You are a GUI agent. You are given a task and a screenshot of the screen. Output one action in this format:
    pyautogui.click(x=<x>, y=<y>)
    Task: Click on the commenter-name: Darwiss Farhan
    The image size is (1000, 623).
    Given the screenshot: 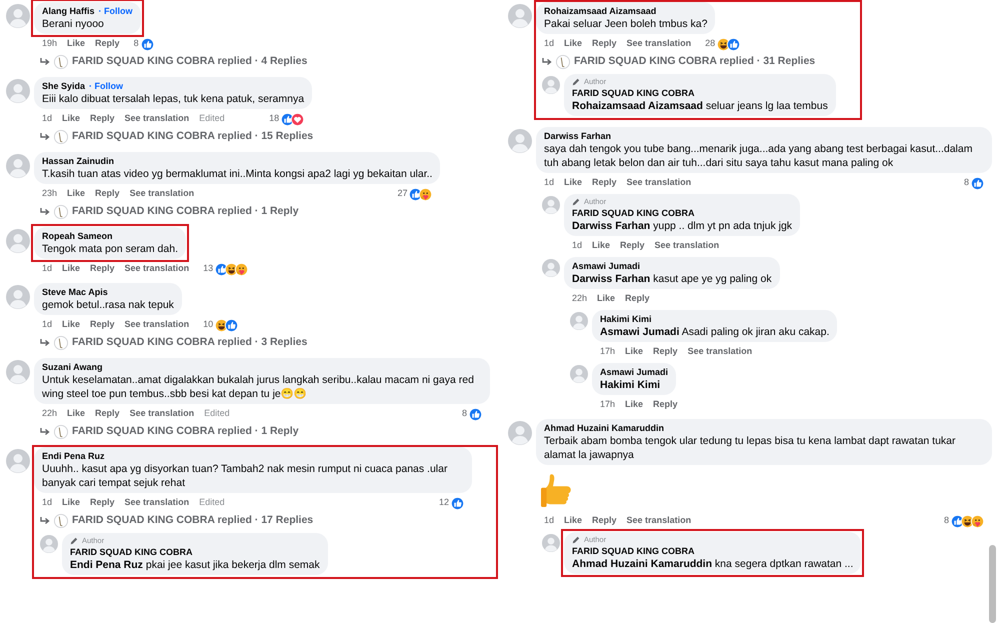 What is the action you would take?
    pyautogui.click(x=578, y=136)
    